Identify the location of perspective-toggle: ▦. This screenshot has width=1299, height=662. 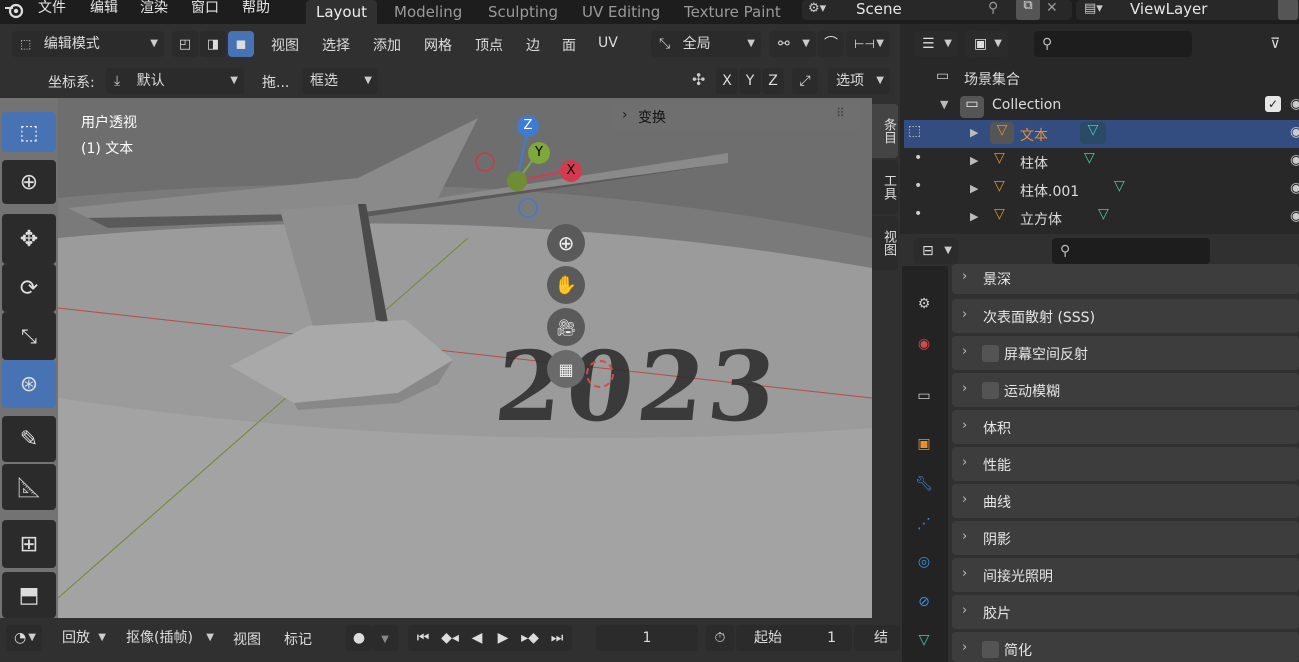
(566, 369).